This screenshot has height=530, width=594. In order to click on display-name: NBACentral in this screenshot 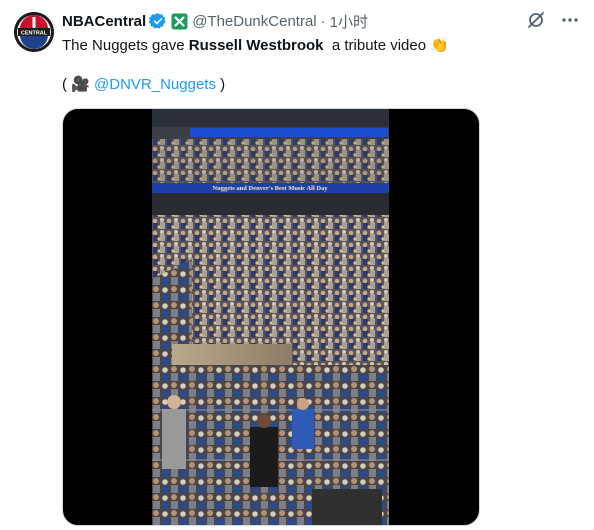, I will do `click(104, 21)`.